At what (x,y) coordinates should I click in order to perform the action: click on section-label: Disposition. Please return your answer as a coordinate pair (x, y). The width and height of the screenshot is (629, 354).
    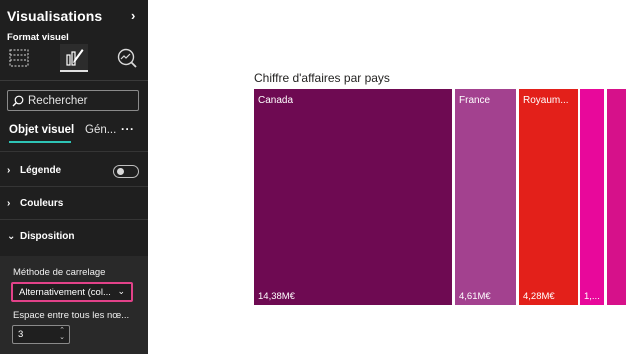
    Looking at the image, I should click on (47, 236).